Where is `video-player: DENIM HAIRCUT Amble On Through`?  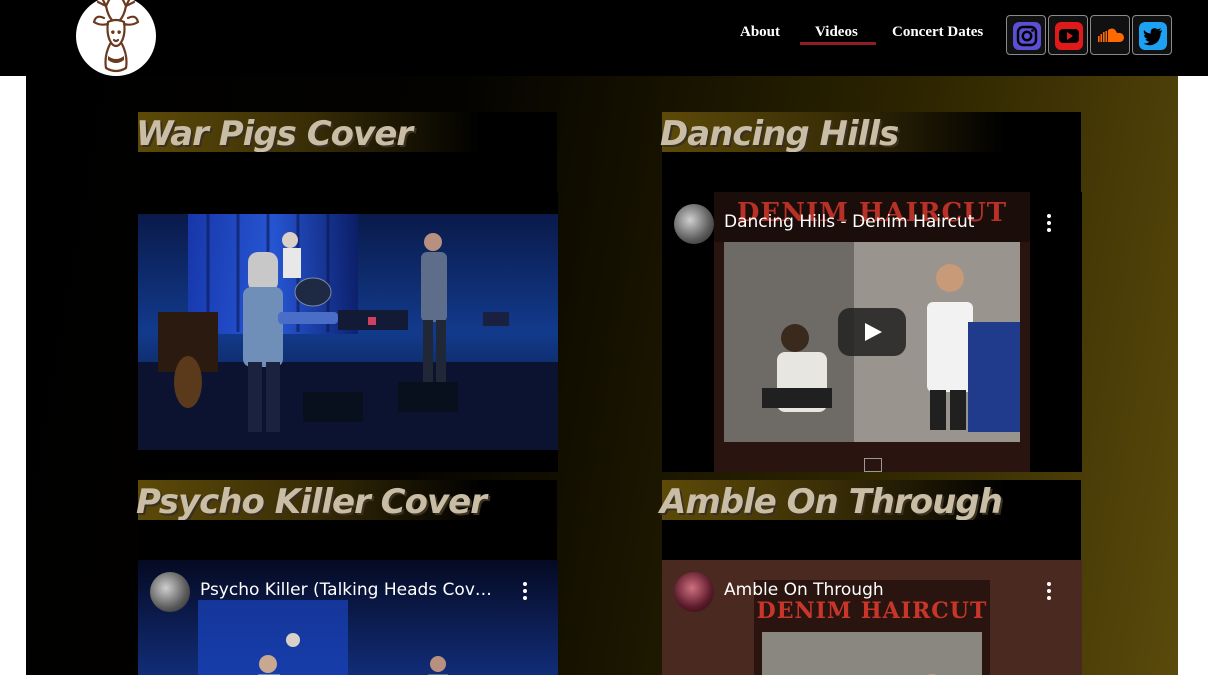 video-player: DENIM HAIRCUT Amble On Through is located at coordinates (872, 617).